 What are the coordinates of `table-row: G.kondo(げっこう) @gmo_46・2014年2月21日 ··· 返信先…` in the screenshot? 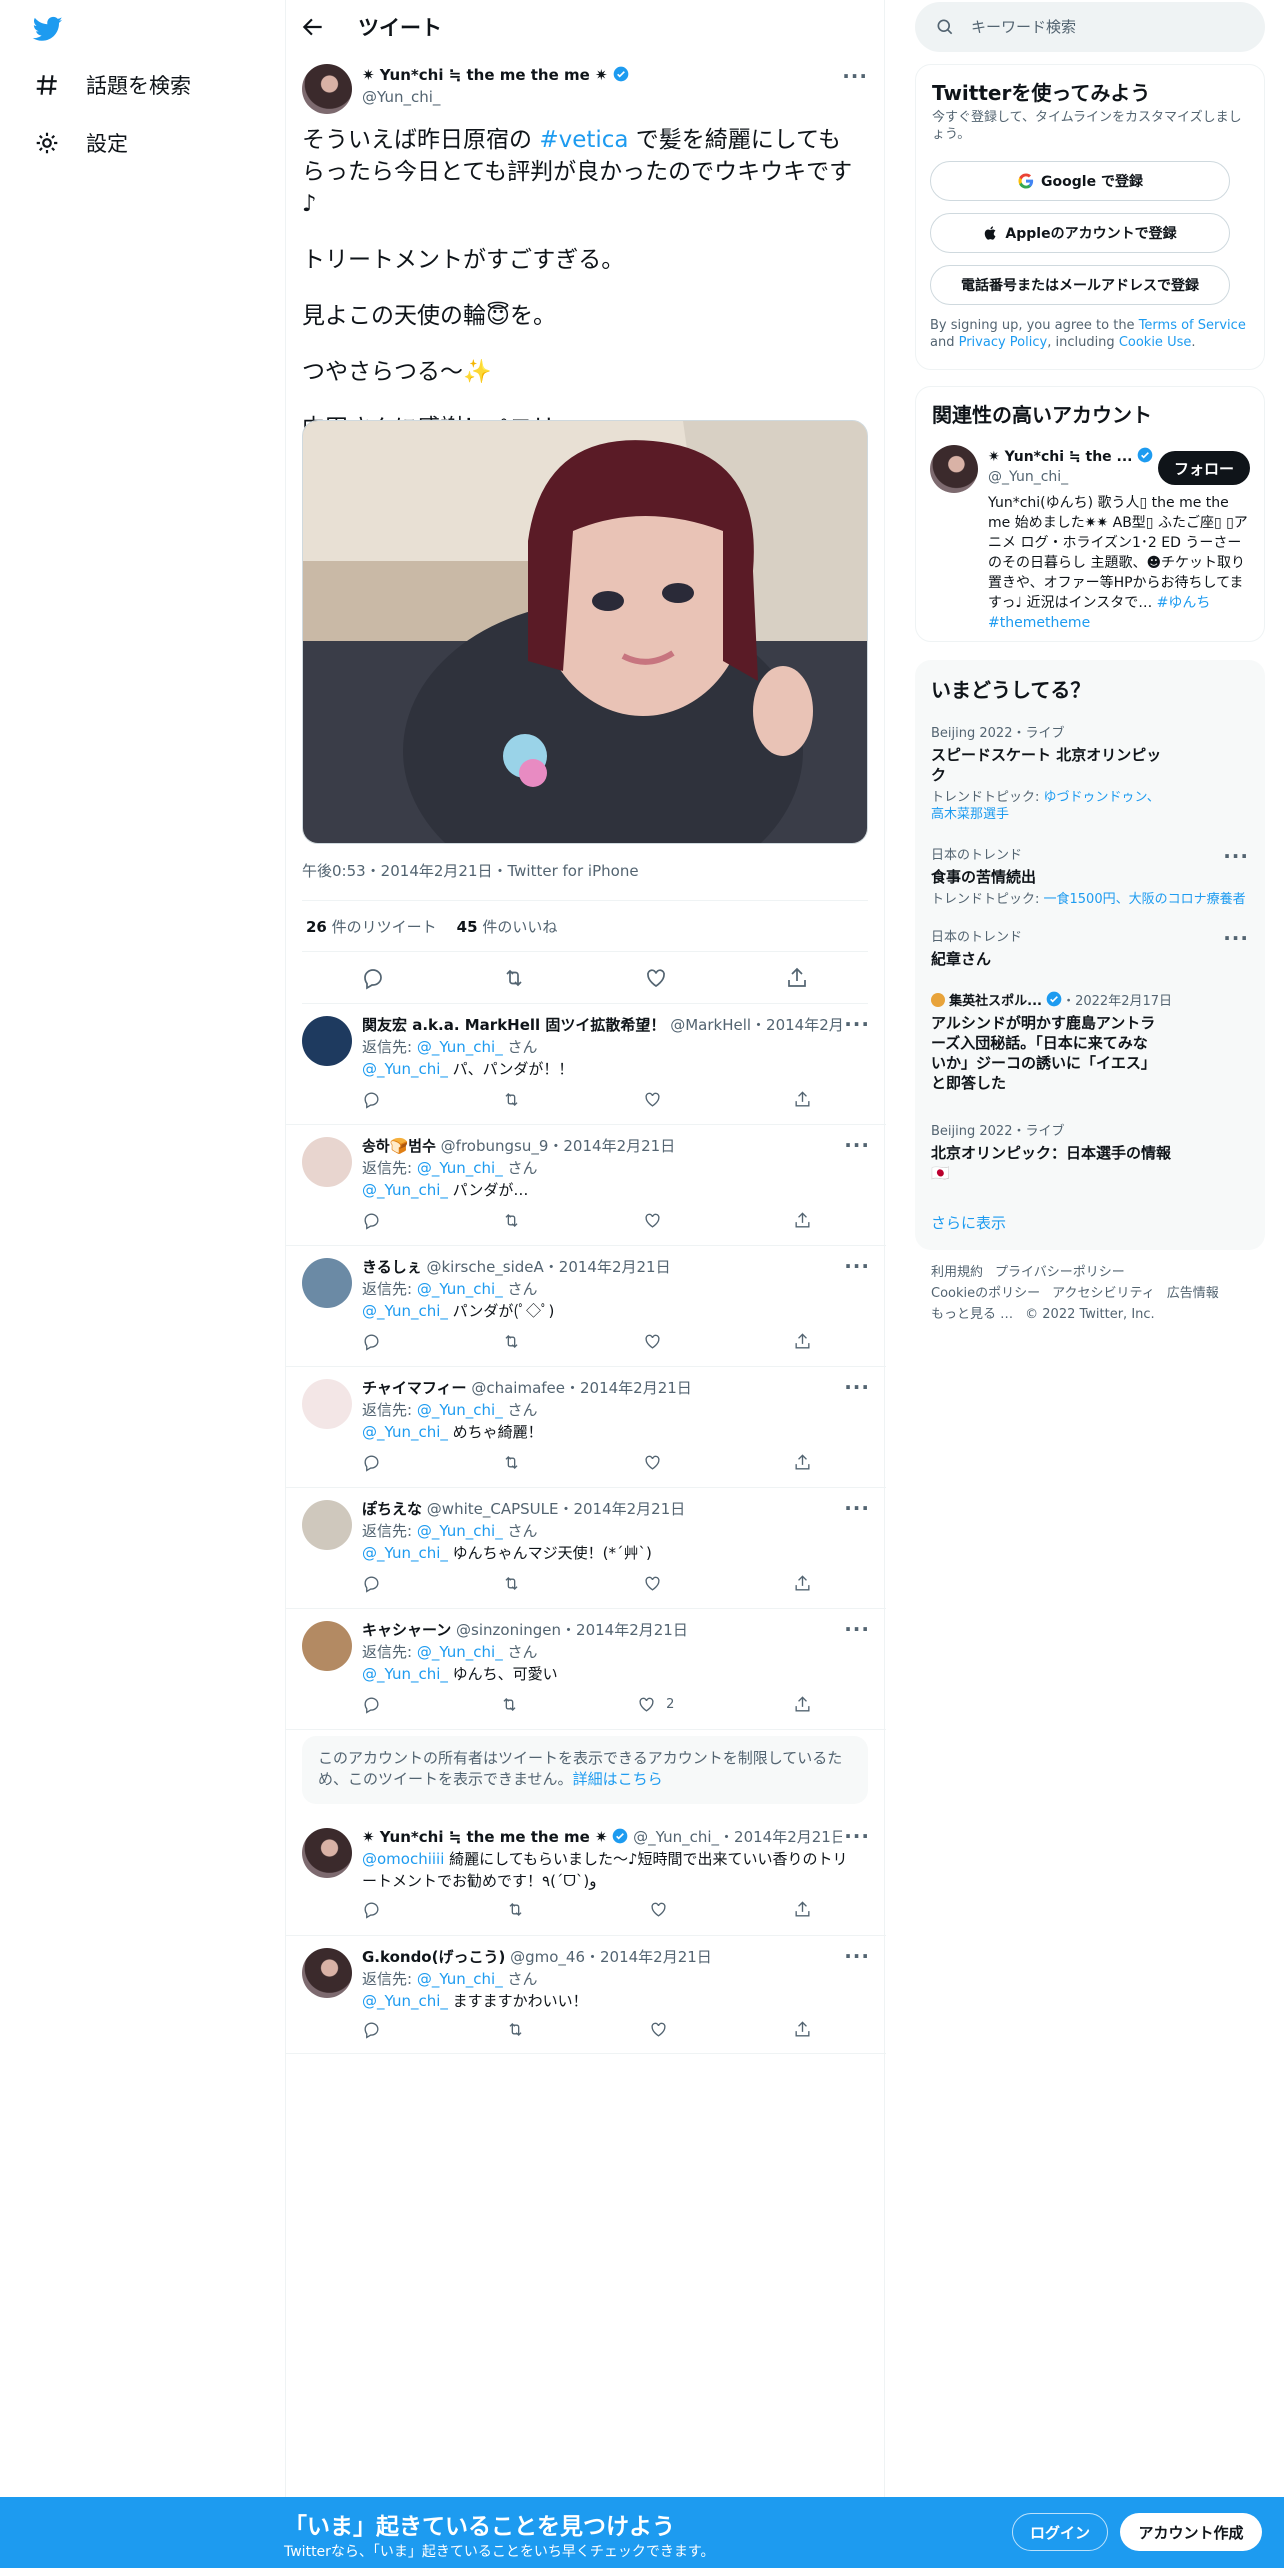 It's located at (586, 1995).